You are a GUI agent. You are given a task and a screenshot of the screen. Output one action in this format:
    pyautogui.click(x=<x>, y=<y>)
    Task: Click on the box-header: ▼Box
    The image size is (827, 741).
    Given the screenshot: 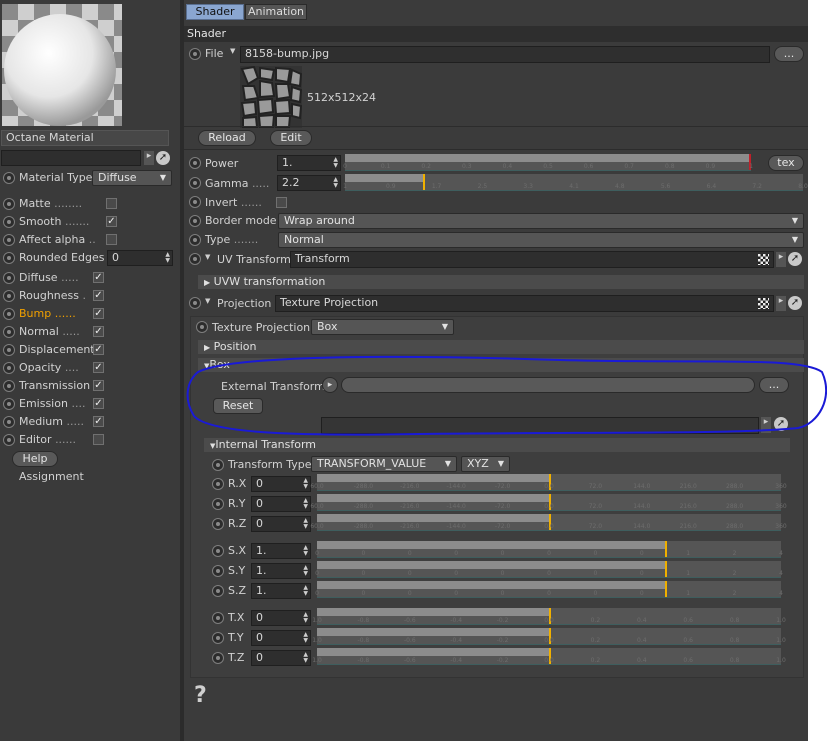 What is the action you would take?
    pyautogui.click(x=501, y=365)
    